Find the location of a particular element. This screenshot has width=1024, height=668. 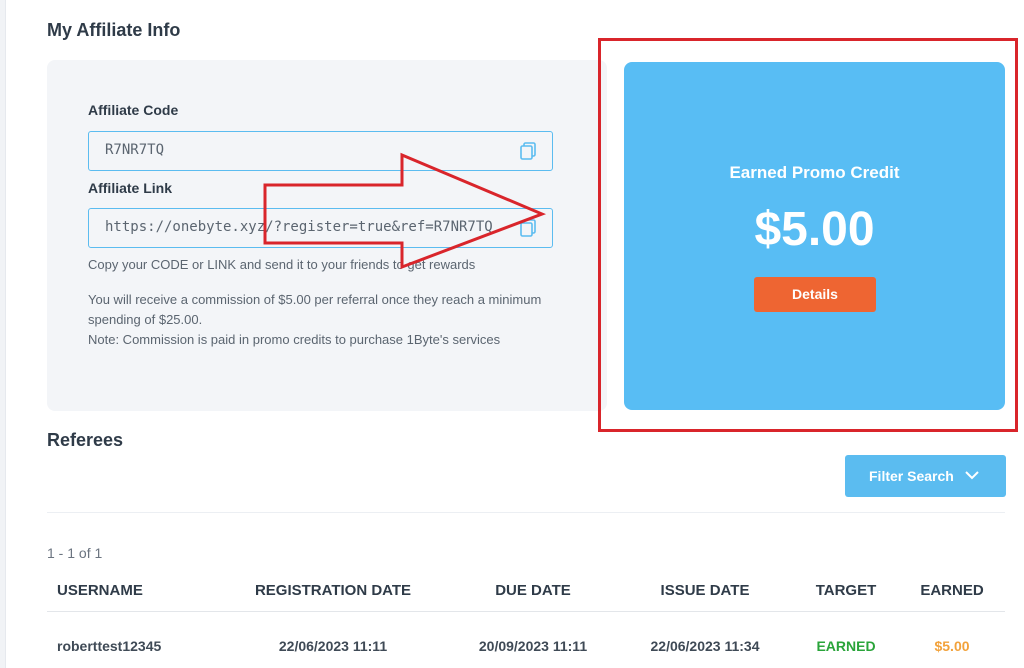

section-title-referees: Referees is located at coordinates (85, 440).